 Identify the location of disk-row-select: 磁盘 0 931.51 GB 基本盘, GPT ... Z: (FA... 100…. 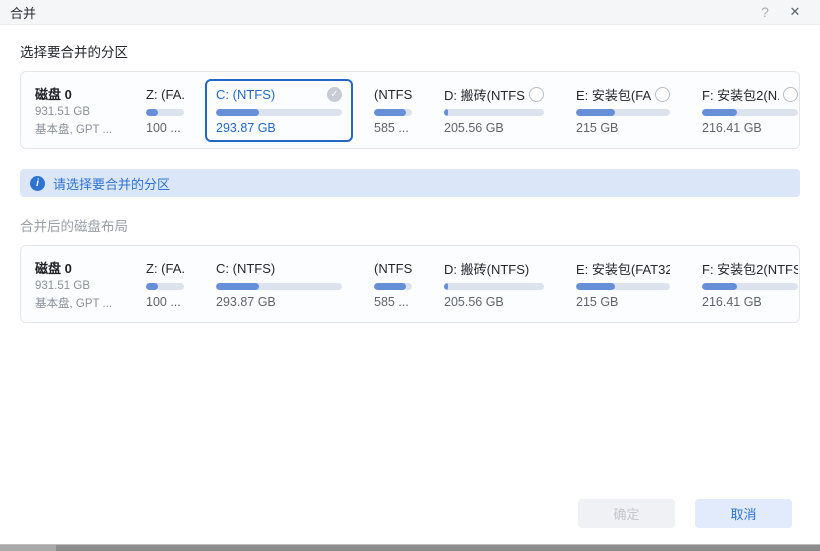
(410, 110).